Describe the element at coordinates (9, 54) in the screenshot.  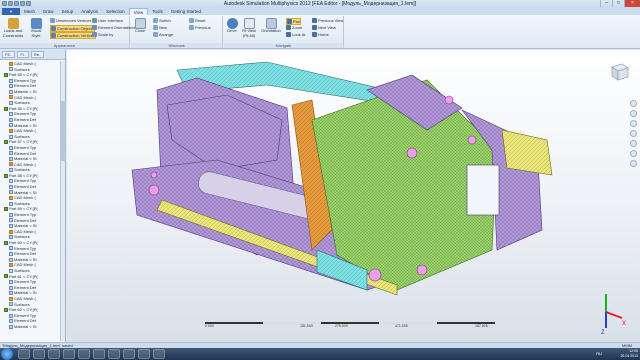
I see `browser-tab-fea: FE..` at that location.